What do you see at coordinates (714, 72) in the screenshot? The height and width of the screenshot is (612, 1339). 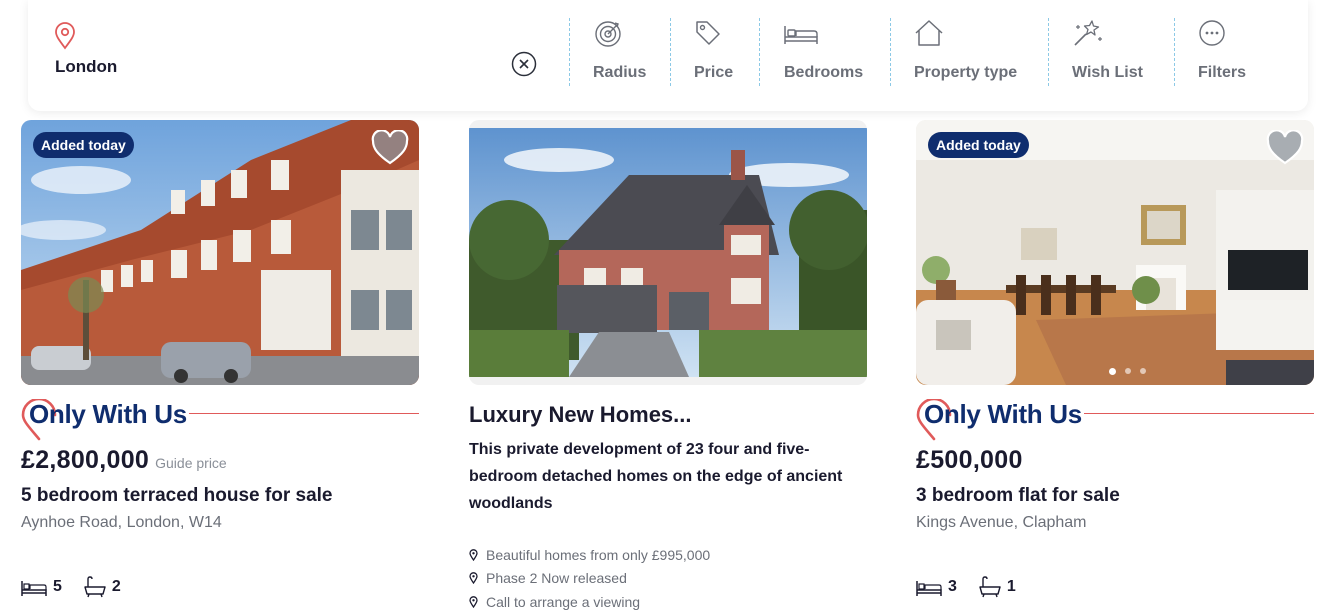 I see `price-label: Price` at bounding box center [714, 72].